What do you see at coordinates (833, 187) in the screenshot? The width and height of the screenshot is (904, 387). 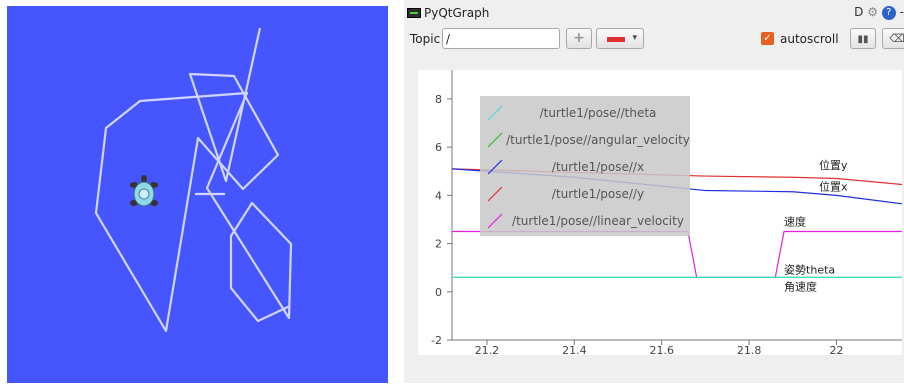 I see `series-annotation: 位置x` at bounding box center [833, 187].